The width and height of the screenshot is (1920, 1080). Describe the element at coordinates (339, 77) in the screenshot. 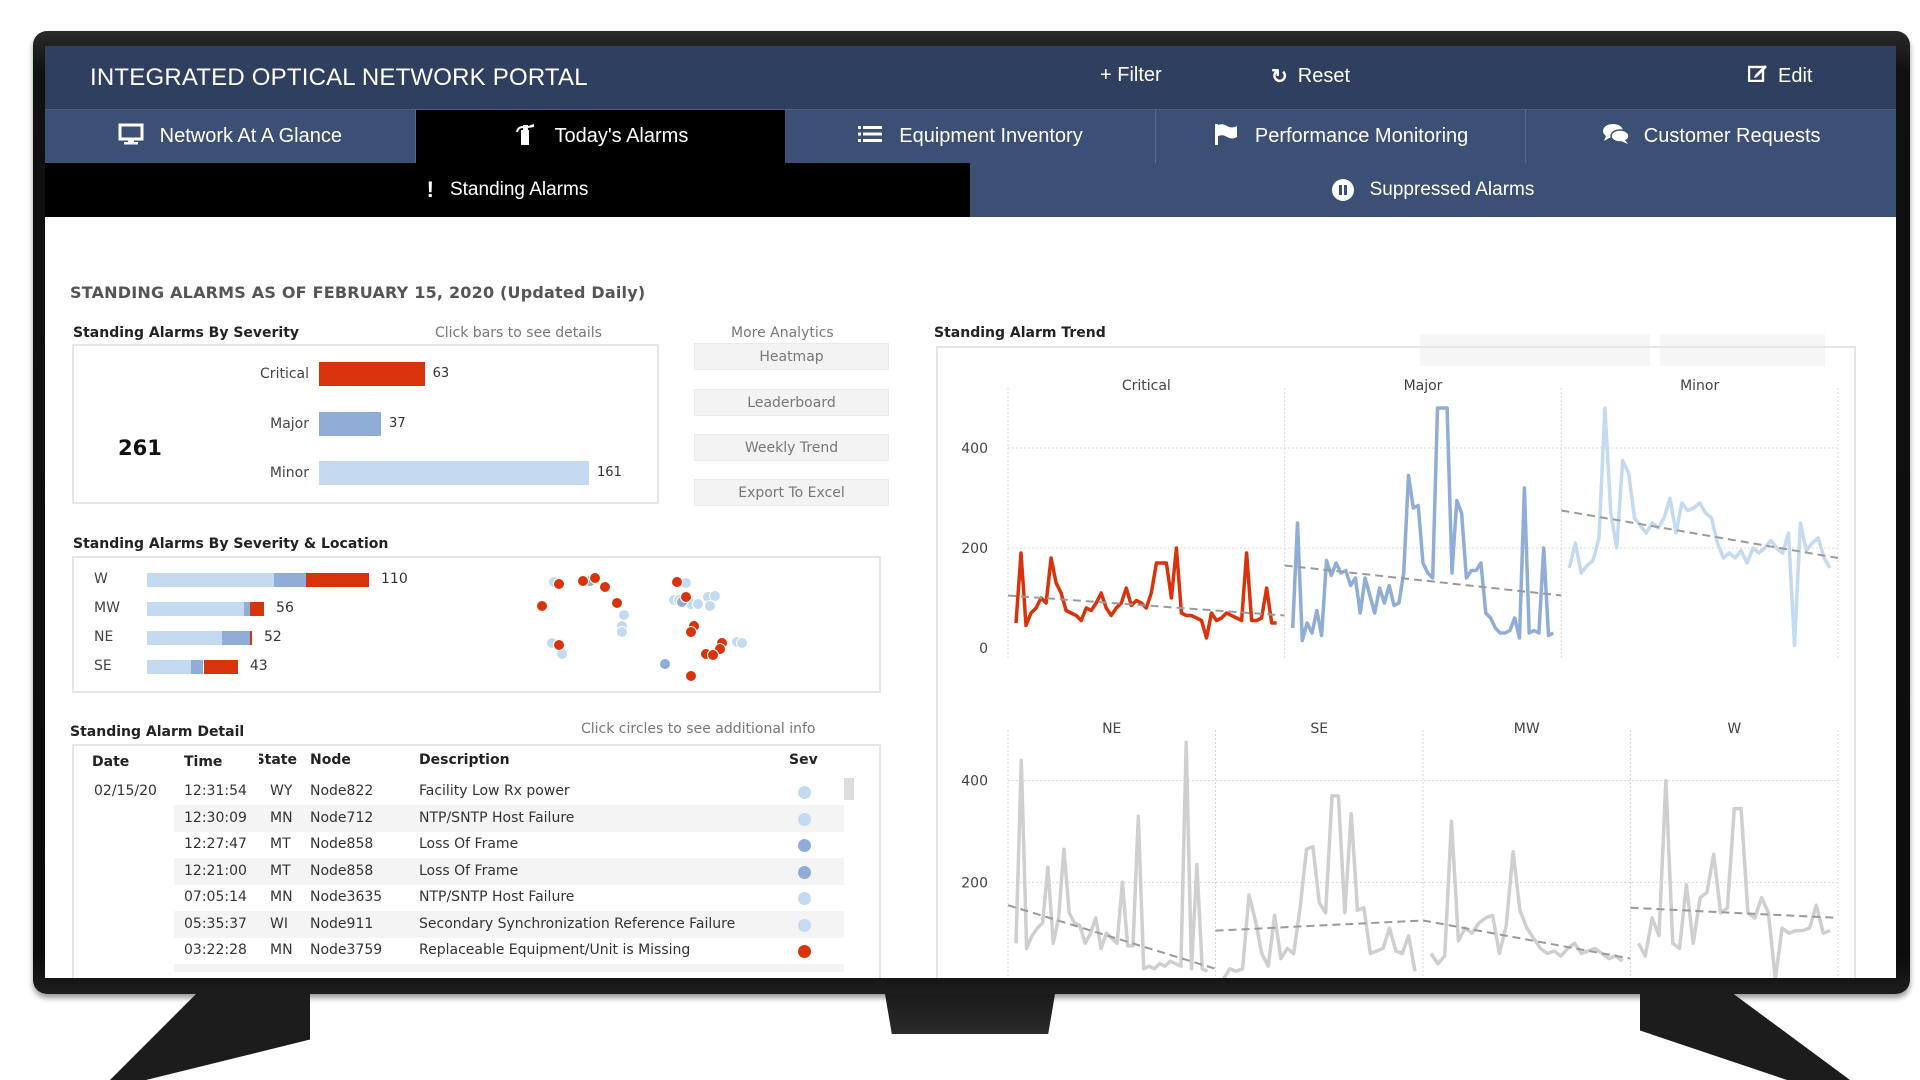

I see `app-title: INTEGRATED OPTICAL NETWORK PORTAL` at that location.